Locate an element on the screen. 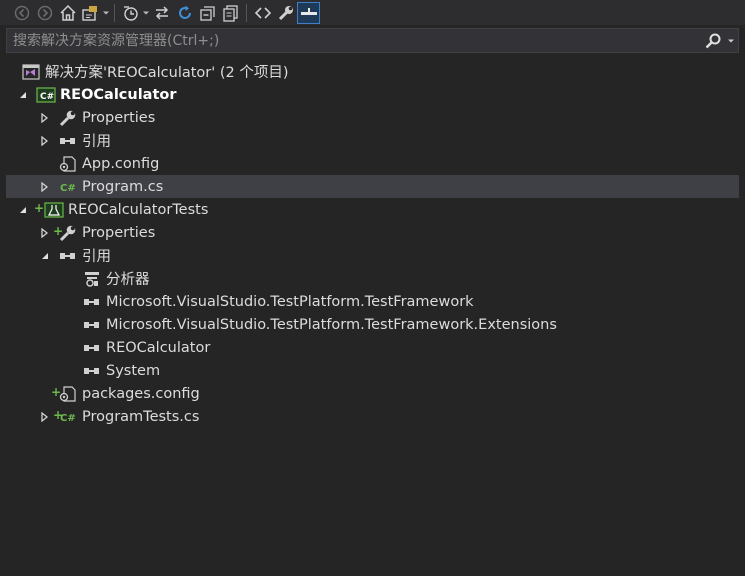  tree-item-appconfig: App.config is located at coordinates (372, 163).